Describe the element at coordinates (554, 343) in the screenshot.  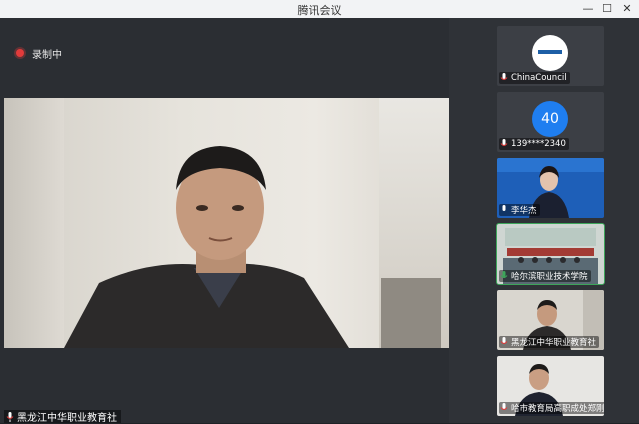
I see `participant-name: 黑龙江中华职业教育社` at that location.